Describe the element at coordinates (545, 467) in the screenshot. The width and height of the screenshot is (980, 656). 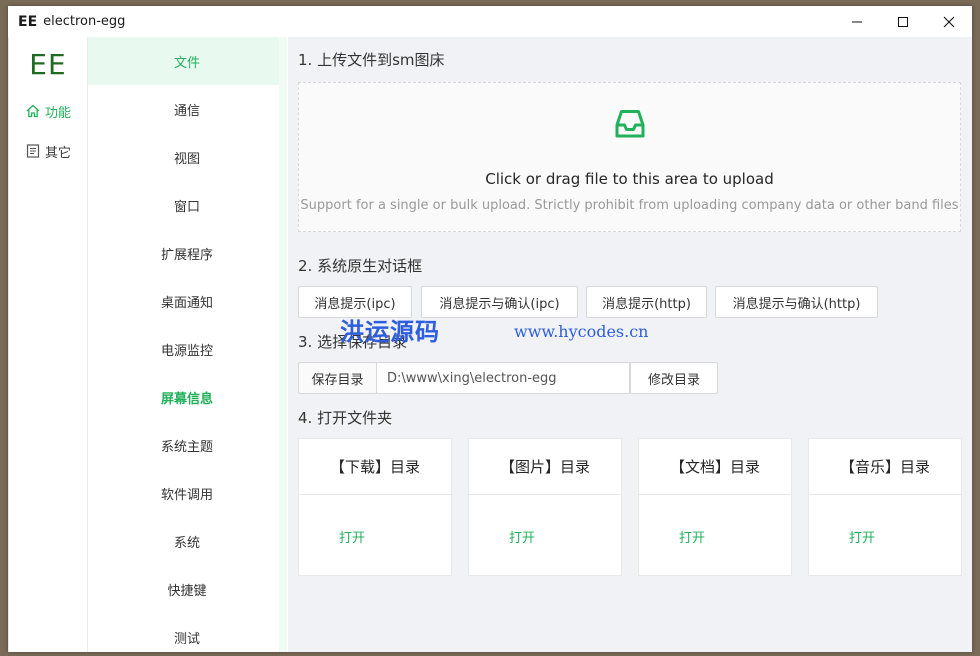
I see `card-title: 【图片】目录` at that location.